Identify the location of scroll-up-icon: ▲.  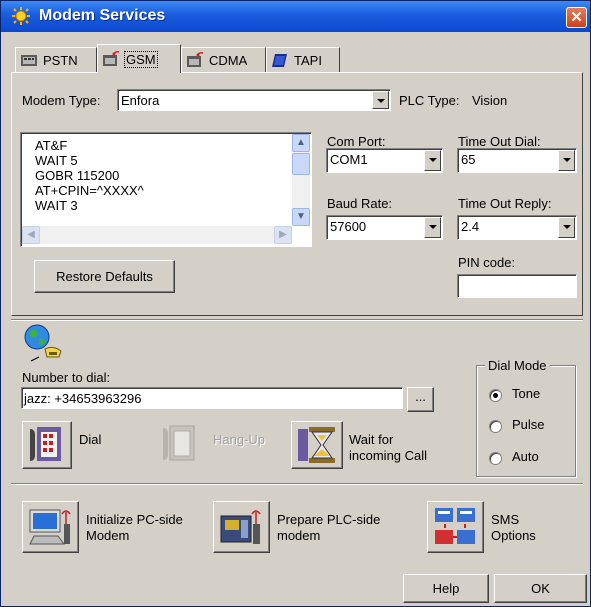
(301, 143).